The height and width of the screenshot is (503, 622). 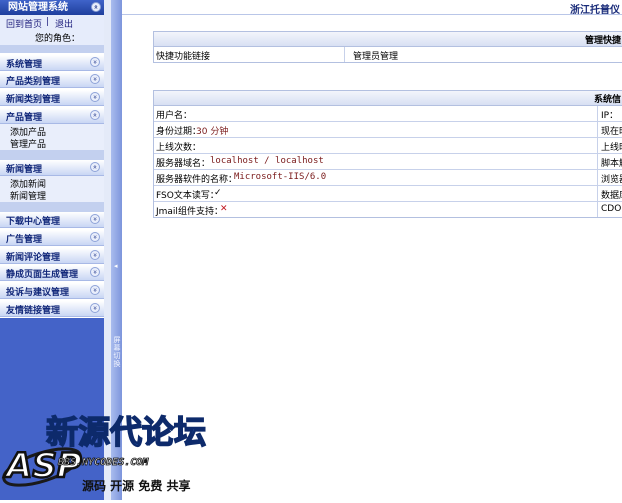 What do you see at coordinates (375, 55) in the screenshot?
I see `admin-manage-link: 管理员管理` at bounding box center [375, 55].